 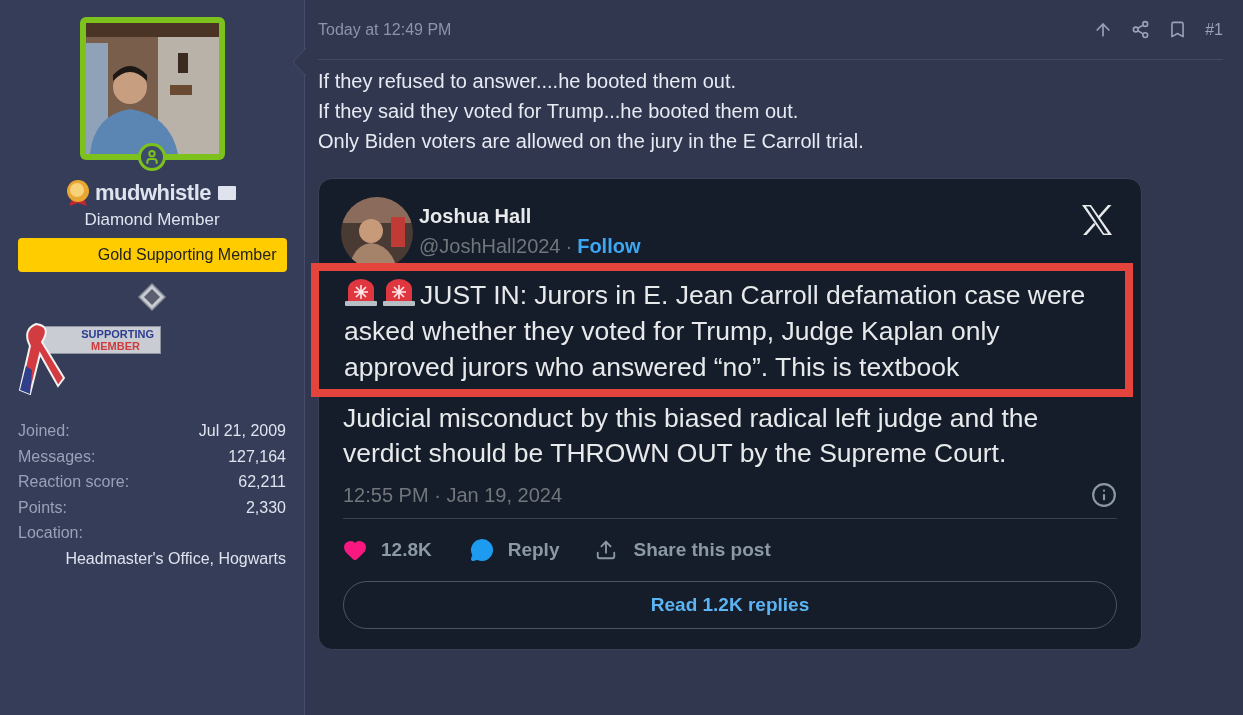 What do you see at coordinates (242, 431) in the screenshot?
I see `stat-value: Jul 21, 2009` at bounding box center [242, 431].